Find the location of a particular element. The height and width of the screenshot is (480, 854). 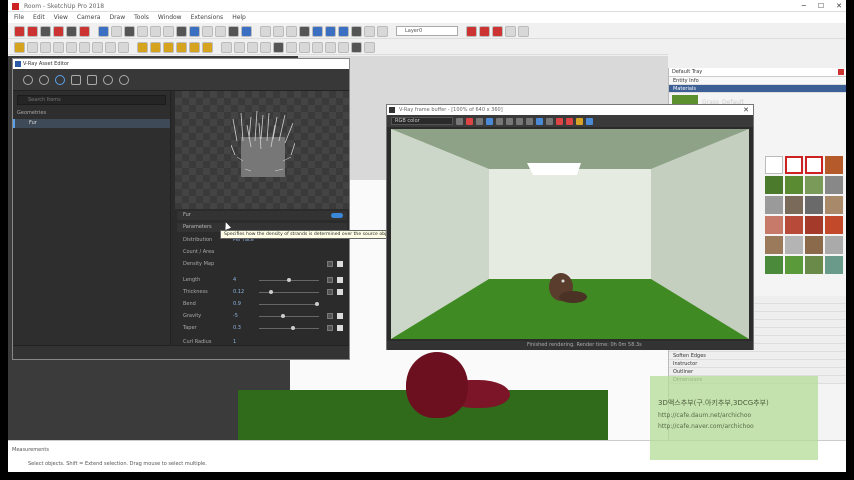

tag-add-icon is located at coordinates (484, 31).